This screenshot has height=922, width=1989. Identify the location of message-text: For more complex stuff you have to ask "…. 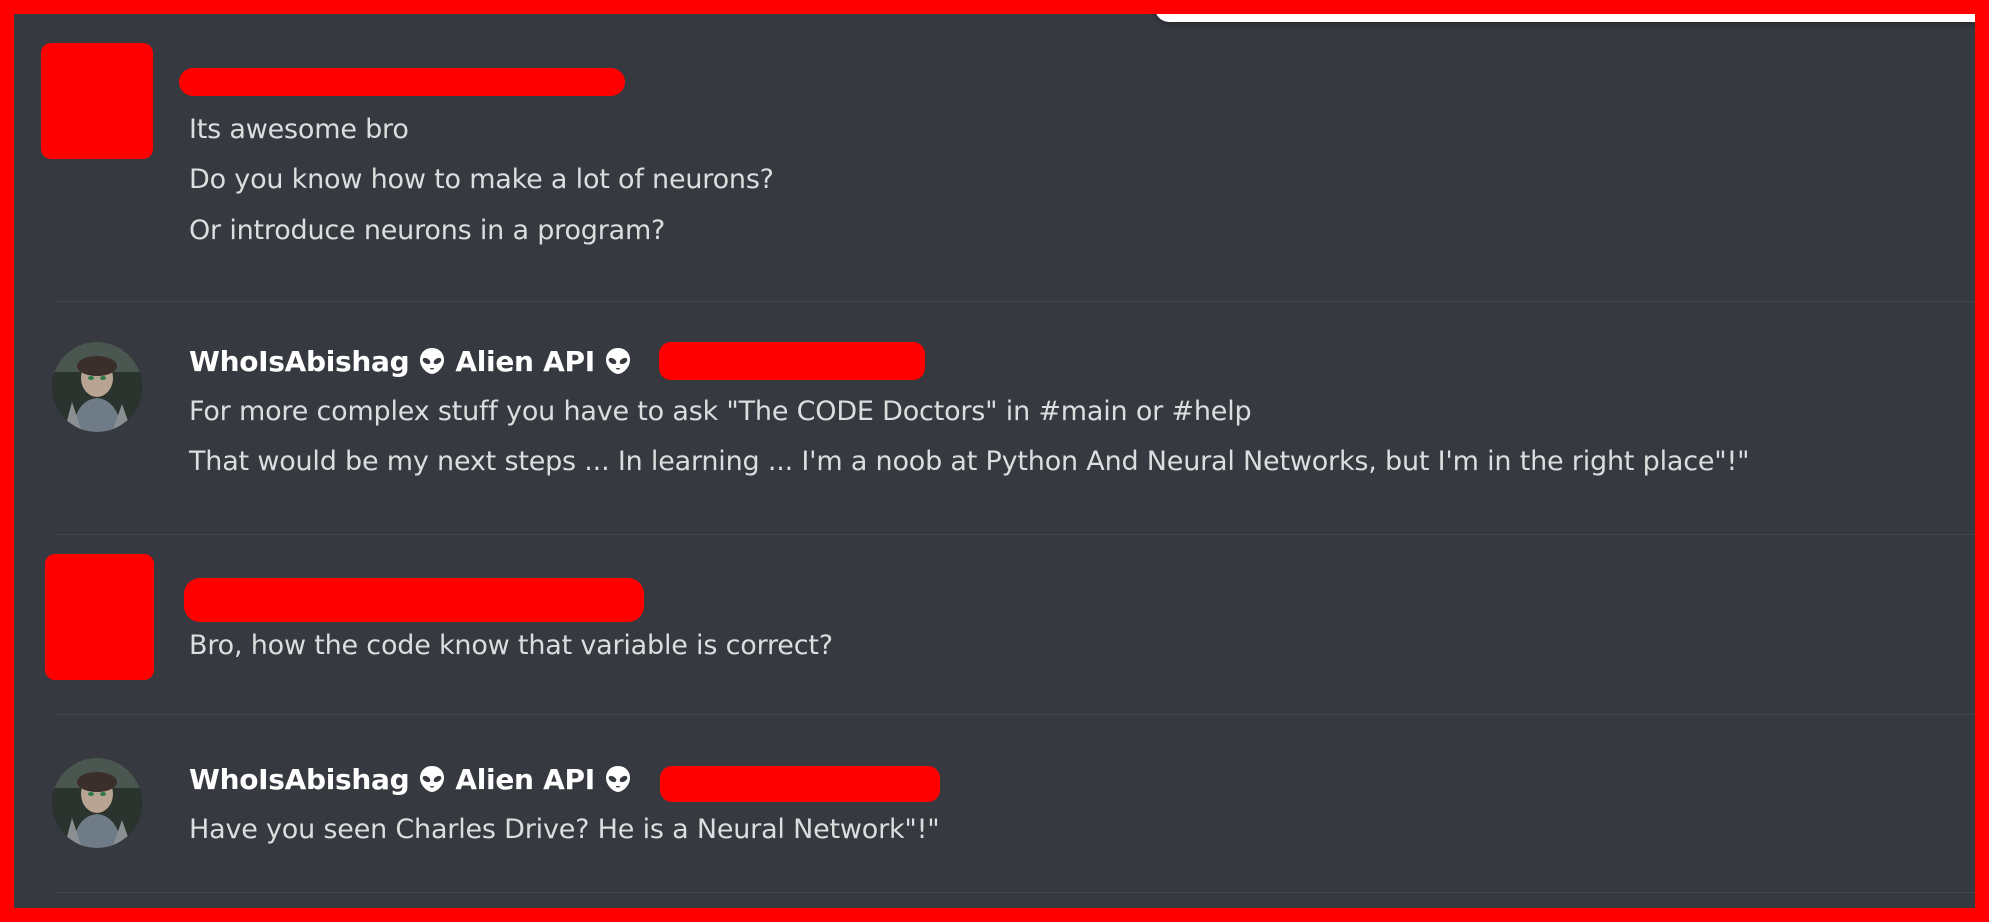
(720, 411).